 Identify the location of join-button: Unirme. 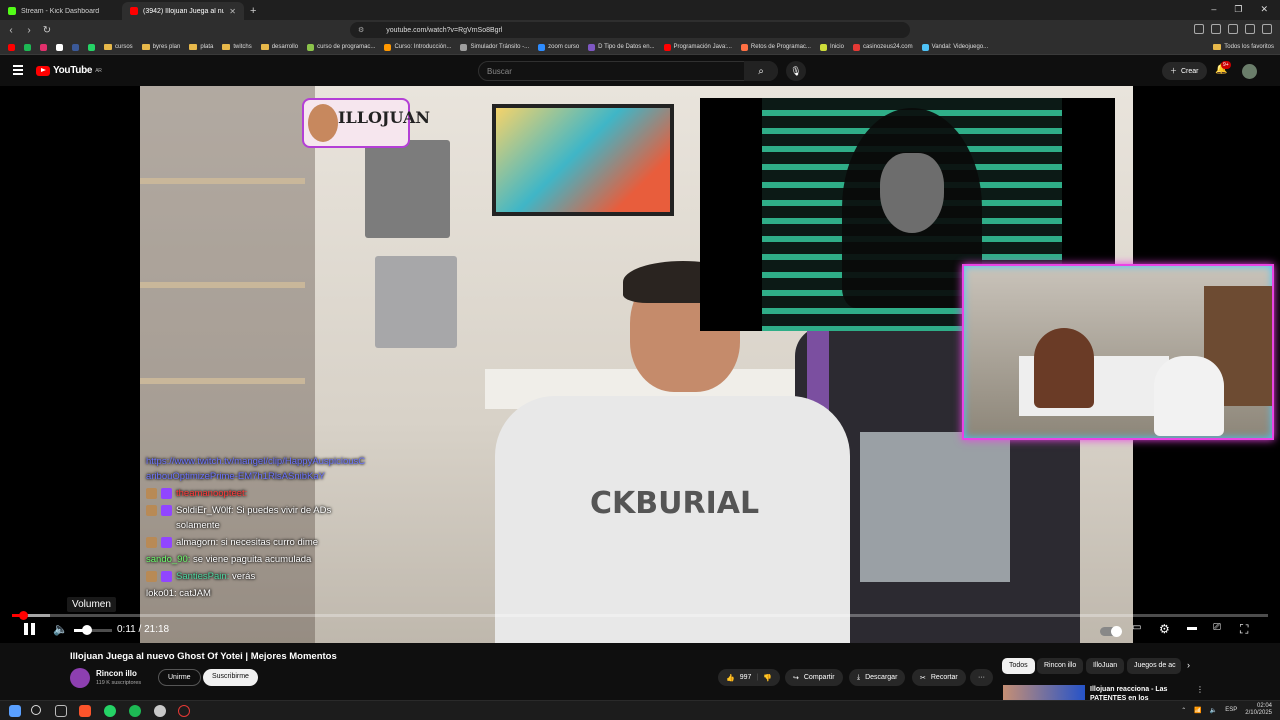
(179, 677).